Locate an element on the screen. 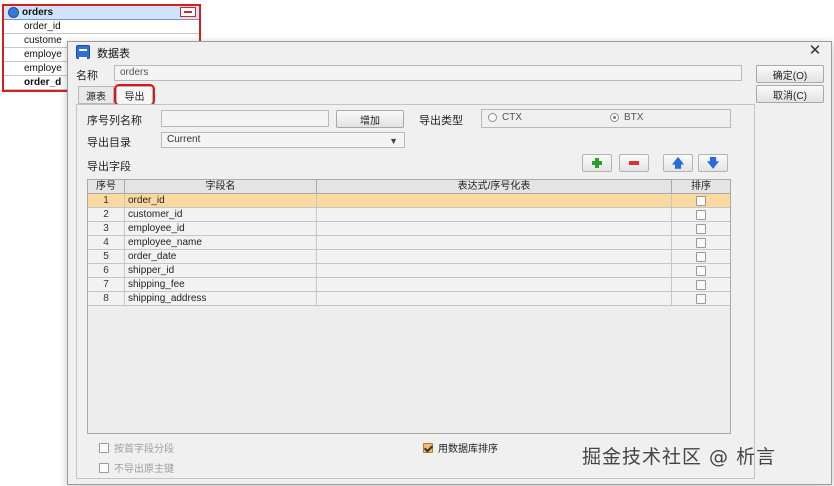 Image resolution: width=834 pixels, height=486 pixels. cancel-button: 取消(C) is located at coordinates (790, 94).